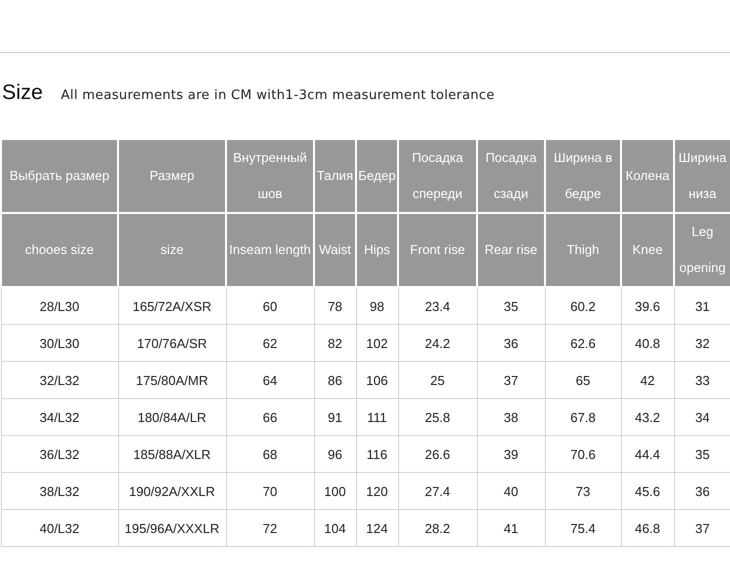 This screenshot has width=730, height=576. I want to click on table-cell: 96, so click(335, 454).